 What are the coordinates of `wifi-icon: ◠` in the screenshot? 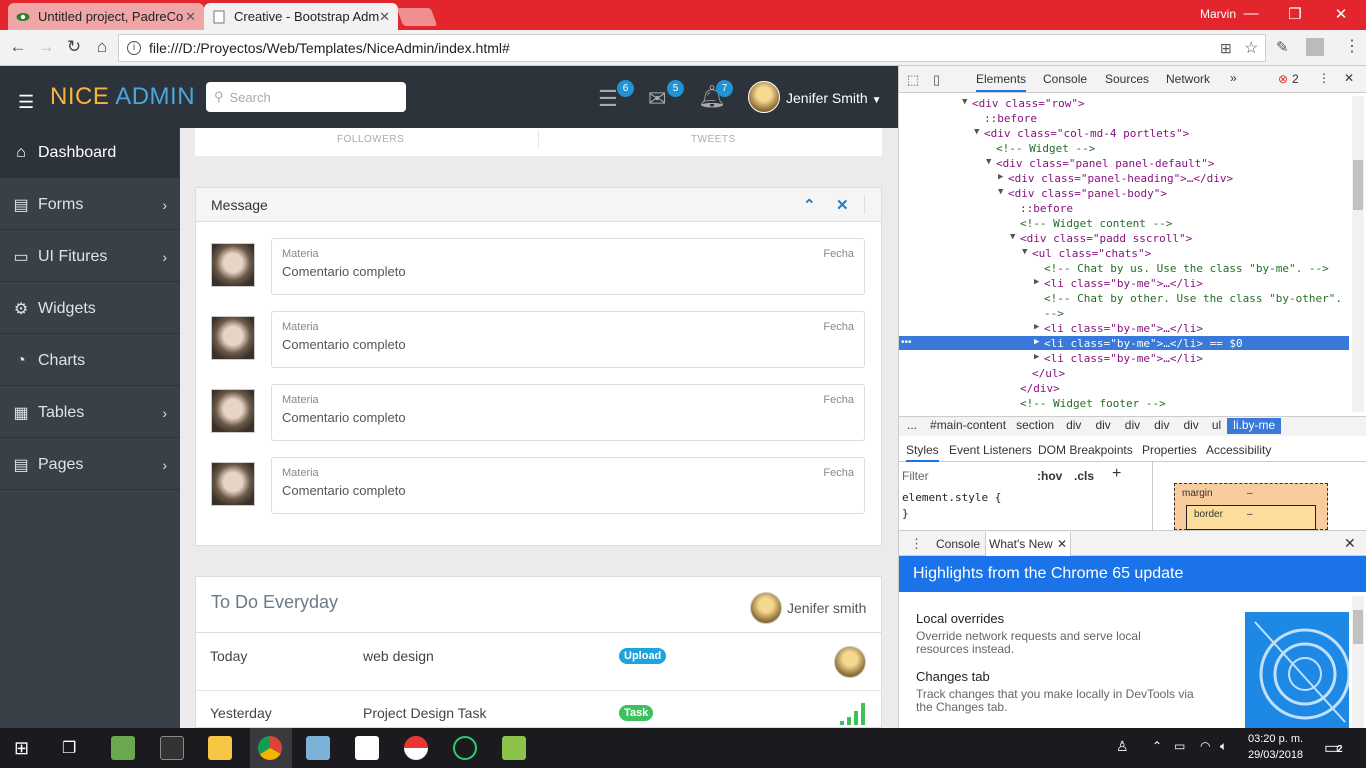 It's located at (1205, 746).